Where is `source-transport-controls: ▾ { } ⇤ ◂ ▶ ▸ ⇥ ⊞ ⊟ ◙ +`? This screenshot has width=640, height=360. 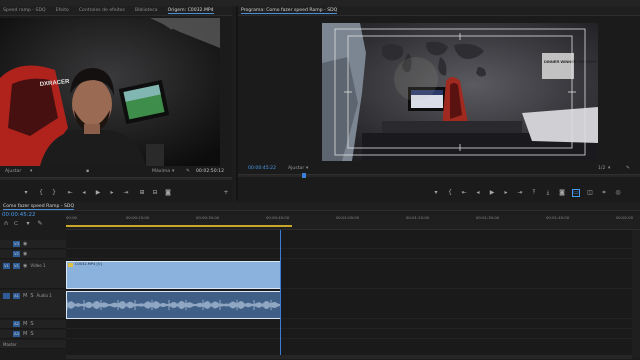 source-transport-controls: ▾ { } ⇤ ◂ ▶ ▸ ⇥ ⊞ ⊟ ◙ + is located at coordinates (116, 193).